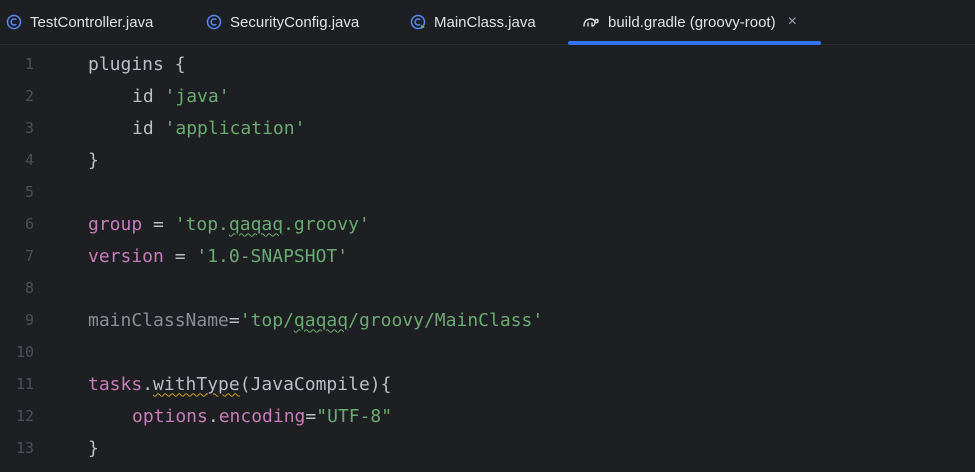  Describe the element at coordinates (29, 160) in the screenshot. I see `line-number: 4` at that location.